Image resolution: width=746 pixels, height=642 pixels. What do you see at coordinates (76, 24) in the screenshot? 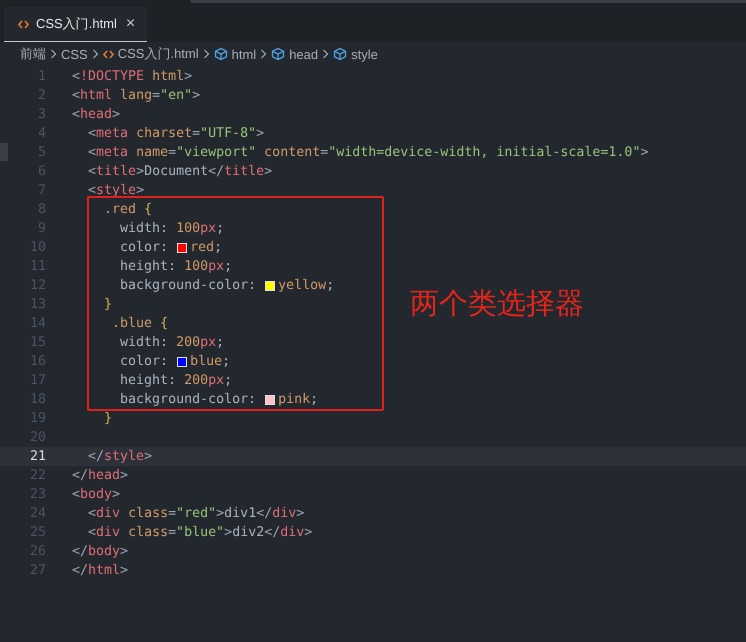
I see `editor-tab: CSS入门.html ×` at bounding box center [76, 24].